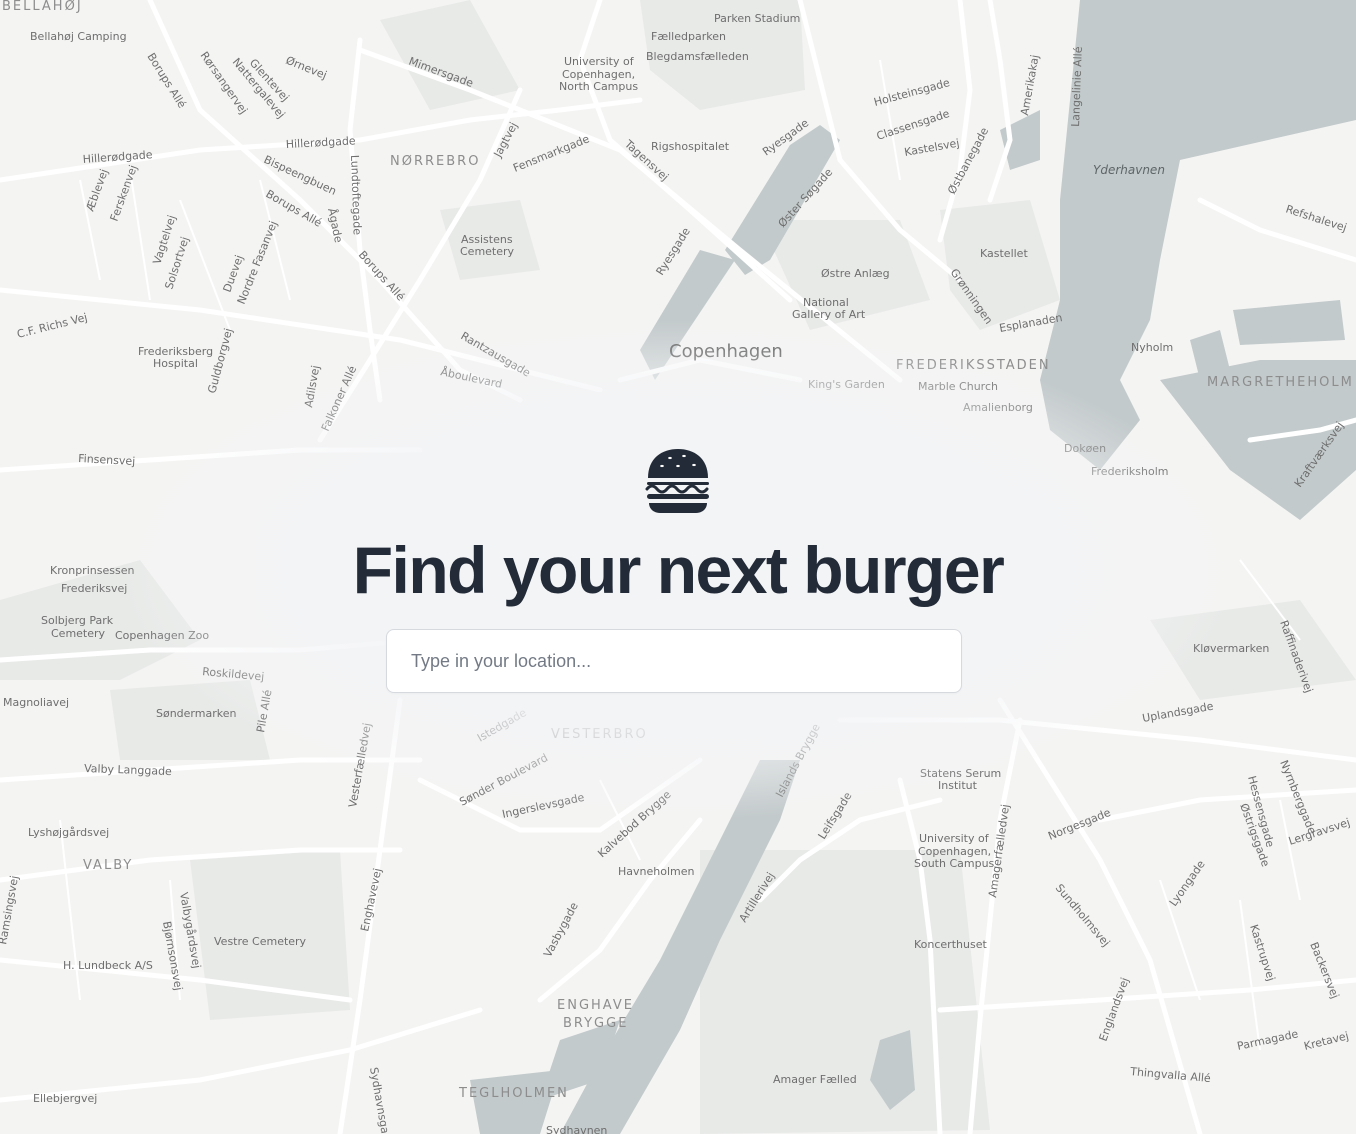  I want to click on district-label: ENGHAVE, so click(595, 1005).